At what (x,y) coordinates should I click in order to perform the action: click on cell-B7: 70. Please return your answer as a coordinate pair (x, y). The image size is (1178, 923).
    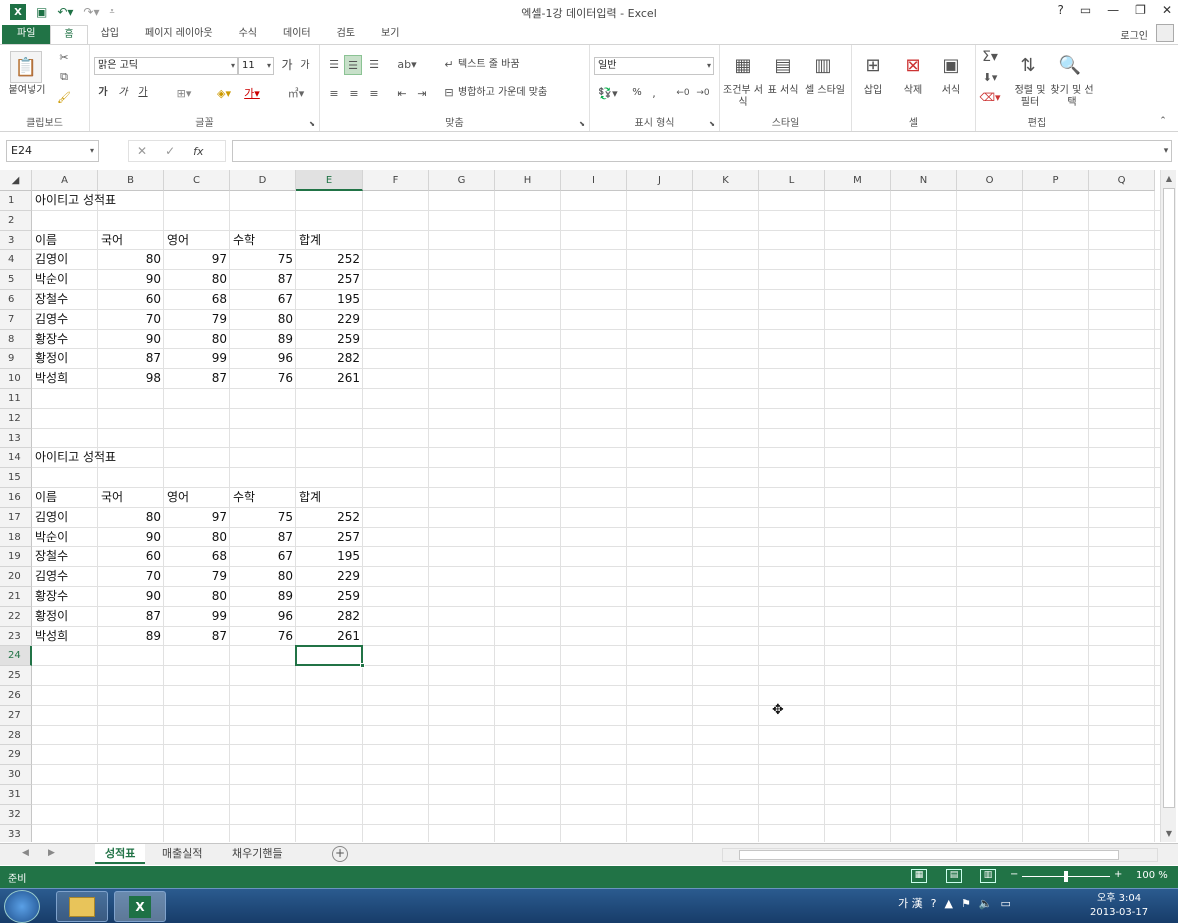
    Looking at the image, I should click on (131, 319).